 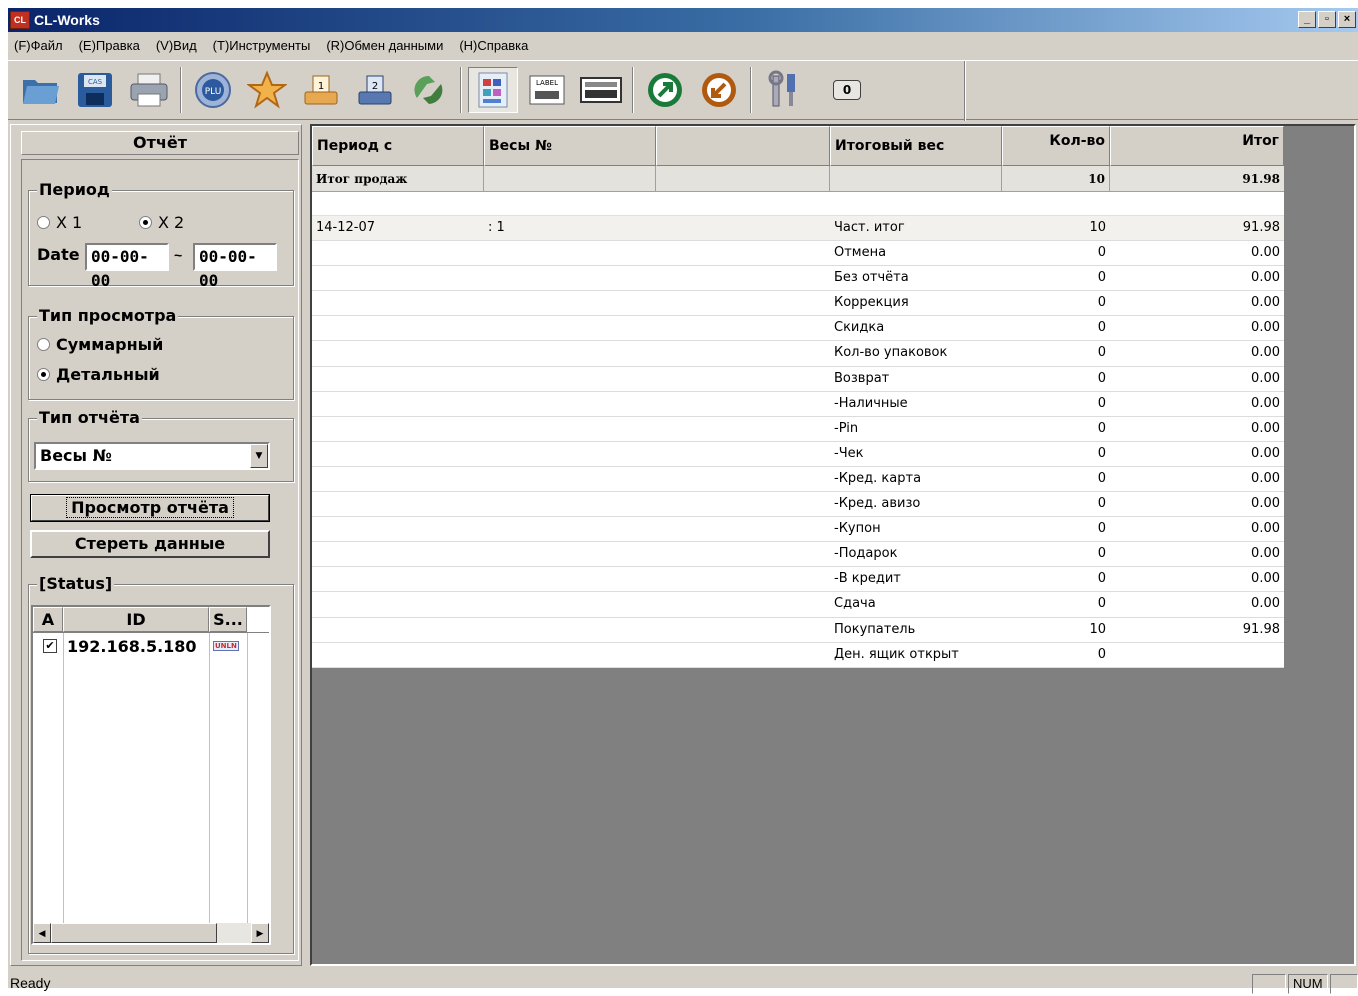 I want to click on table-row: Отмена 0 0.00, so click(x=798, y=254).